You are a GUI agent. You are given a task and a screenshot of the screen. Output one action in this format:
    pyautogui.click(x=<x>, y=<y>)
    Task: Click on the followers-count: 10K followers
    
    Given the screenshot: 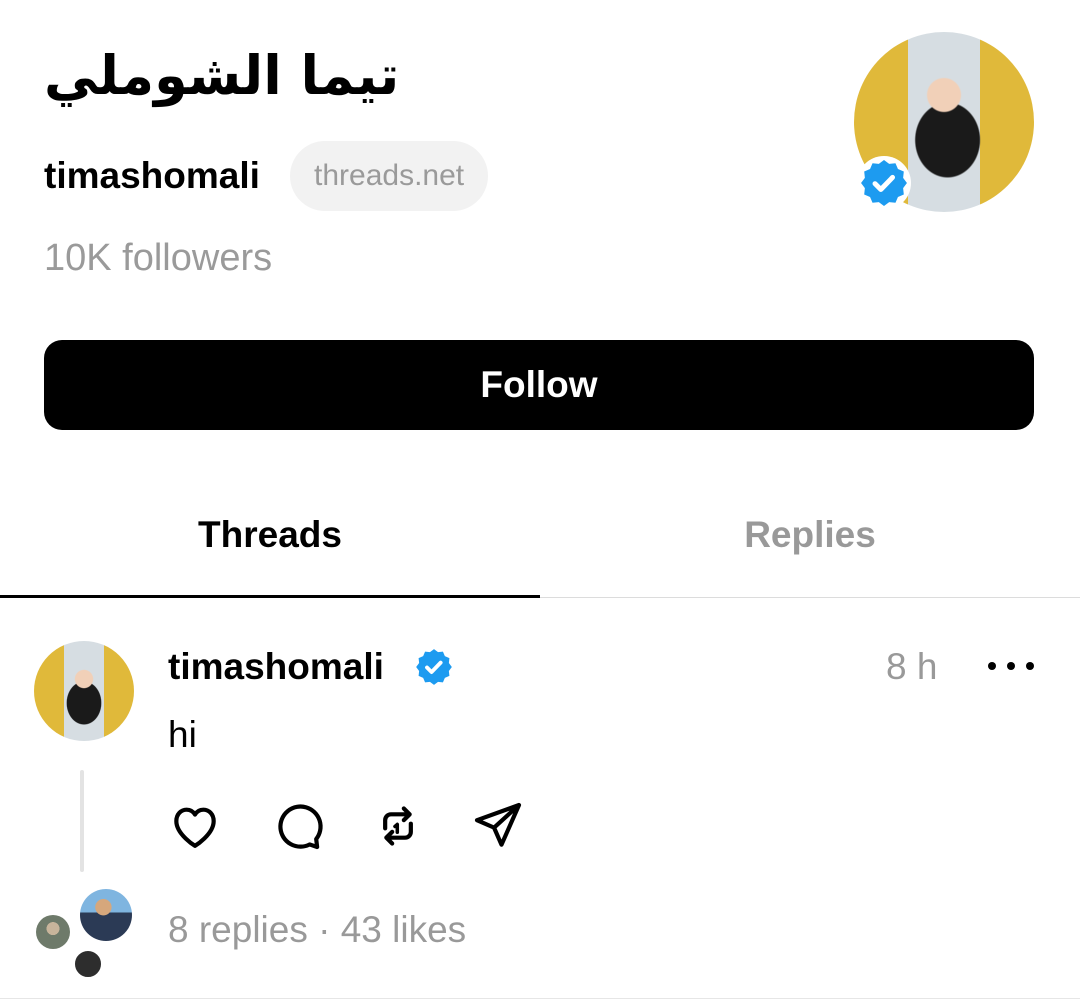 What is the action you would take?
    pyautogui.click(x=158, y=258)
    